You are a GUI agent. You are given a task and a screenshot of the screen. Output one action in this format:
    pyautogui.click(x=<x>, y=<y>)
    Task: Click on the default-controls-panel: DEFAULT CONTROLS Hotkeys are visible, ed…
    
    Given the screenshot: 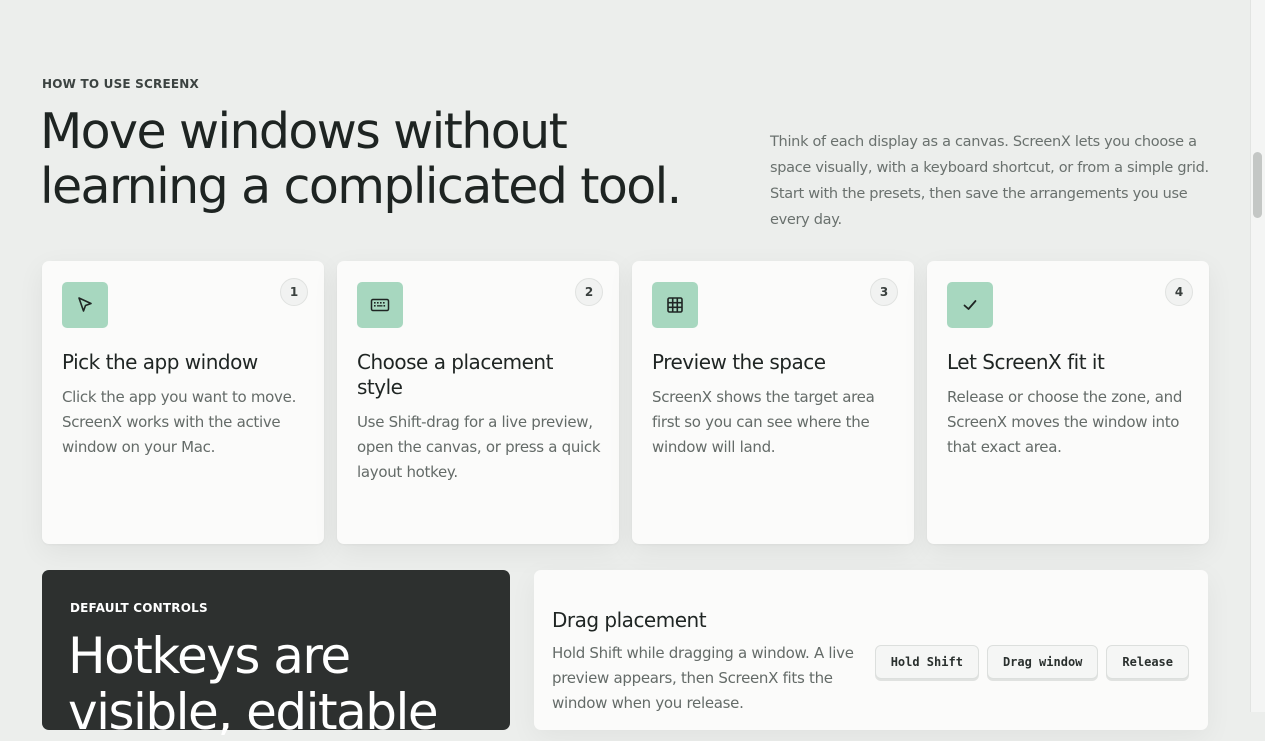 What is the action you would take?
    pyautogui.click(x=276, y=655)
    